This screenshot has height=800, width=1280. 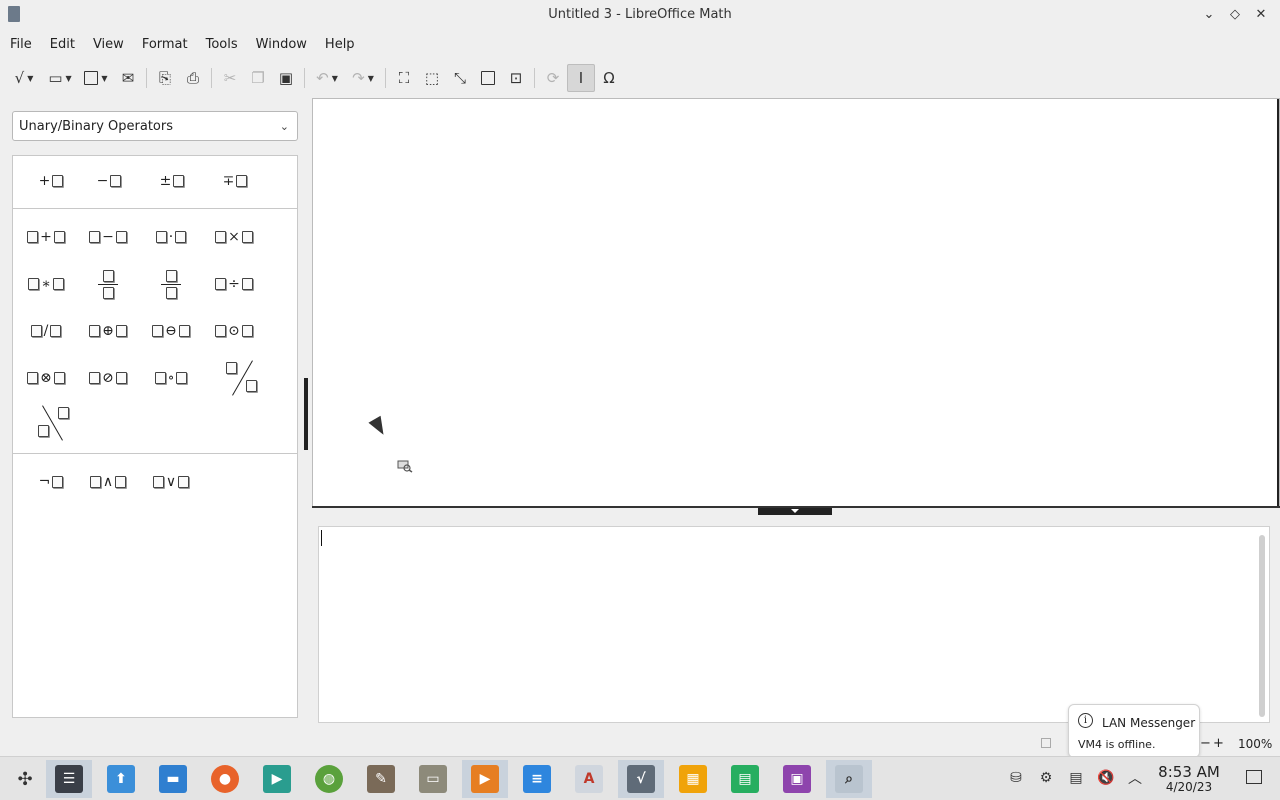 What do you see at coordinates (281, 44) in the screenshot?
I see `menu-window: Window` at bounding box center [281, 44].